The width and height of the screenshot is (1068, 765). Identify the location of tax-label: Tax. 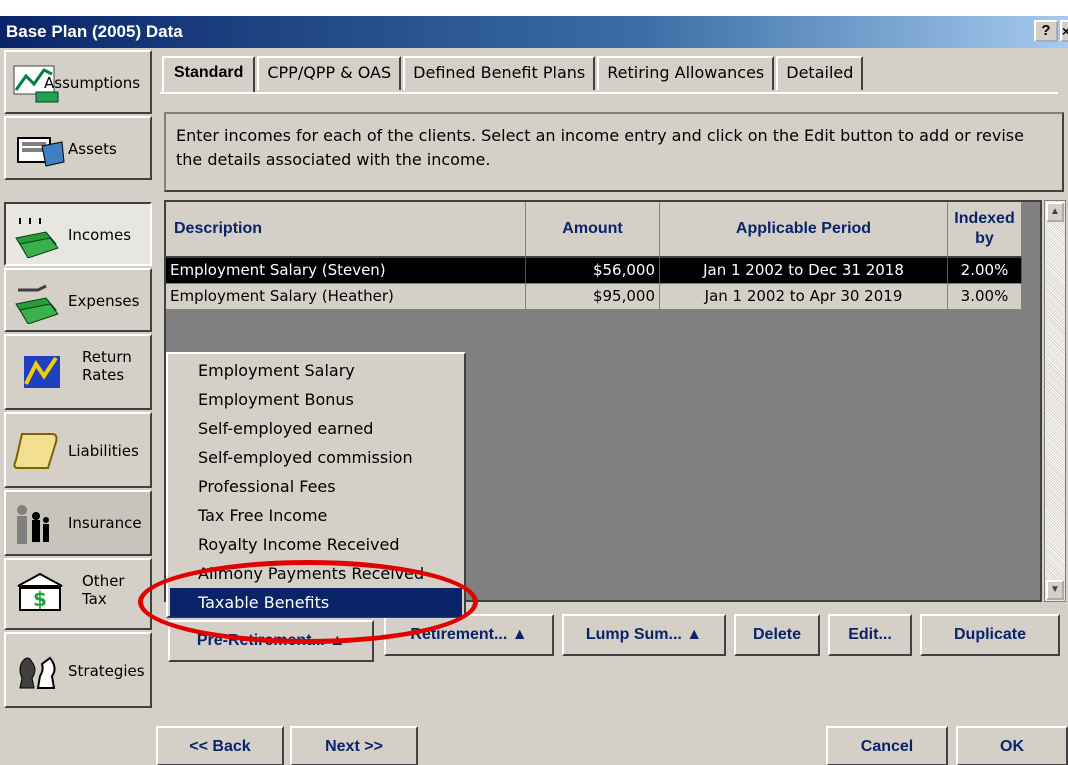
(94, 599).